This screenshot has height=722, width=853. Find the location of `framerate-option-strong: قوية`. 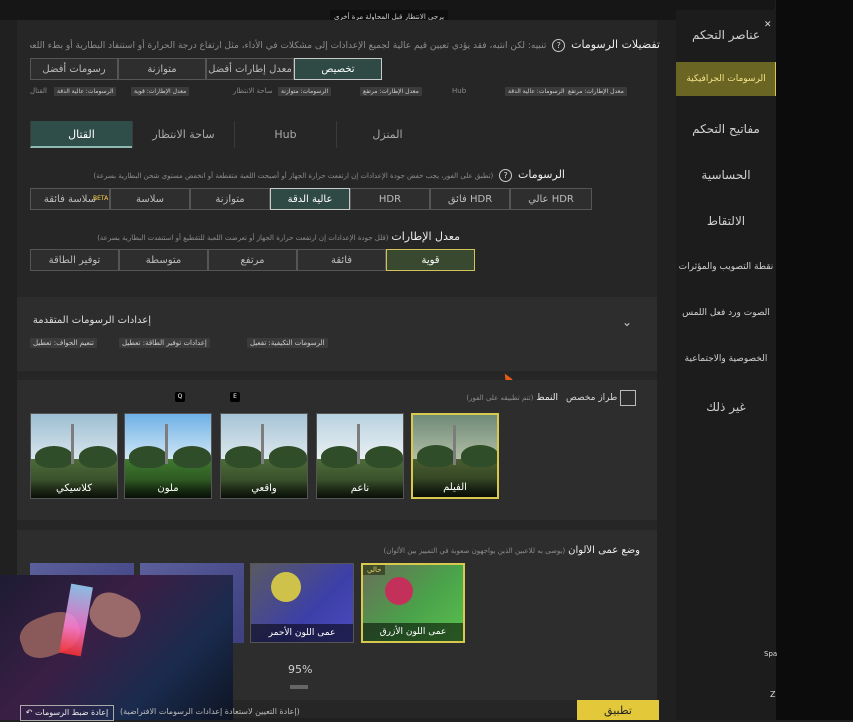

framerate-option-strong: قوية is located at coordinates (430, 260).